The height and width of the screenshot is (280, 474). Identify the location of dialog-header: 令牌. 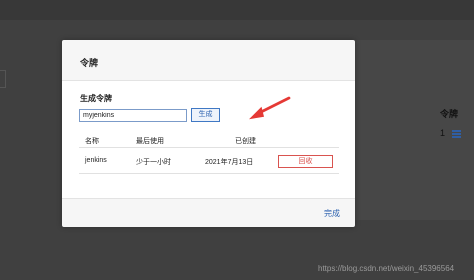
(208, 60).